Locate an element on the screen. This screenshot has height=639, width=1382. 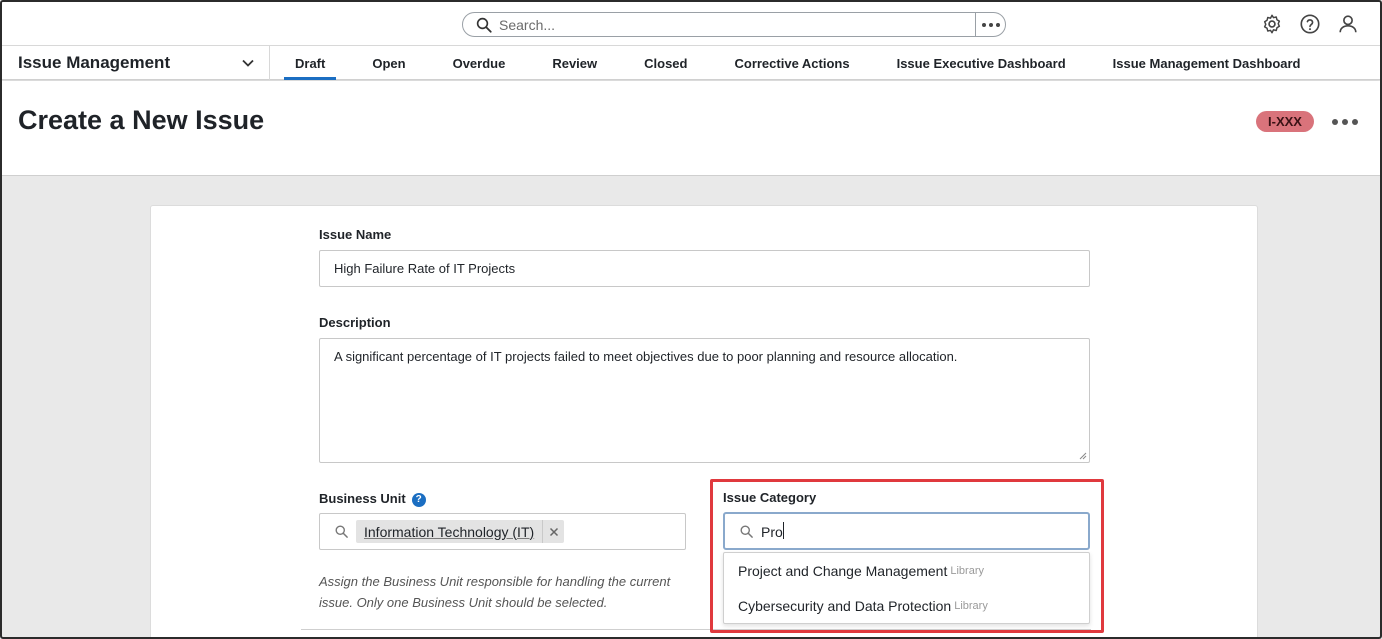
tab-review: Review is located at coordinates (574, 63).